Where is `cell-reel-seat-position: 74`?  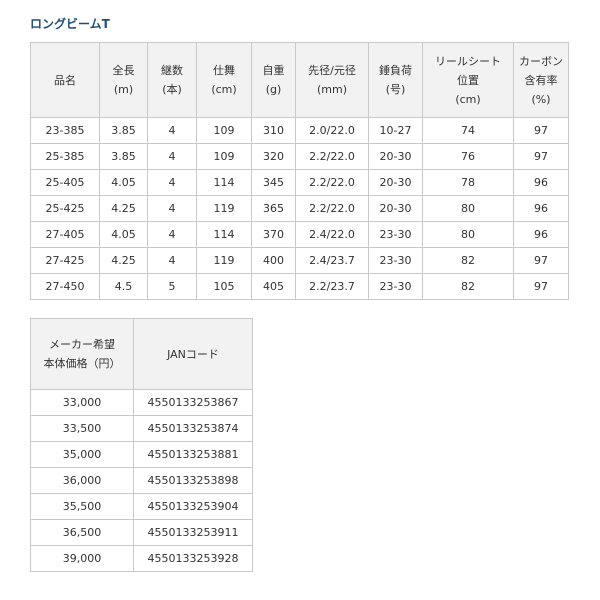
cell-reel-seat-position: 74 is located at coordinates (468, 130).